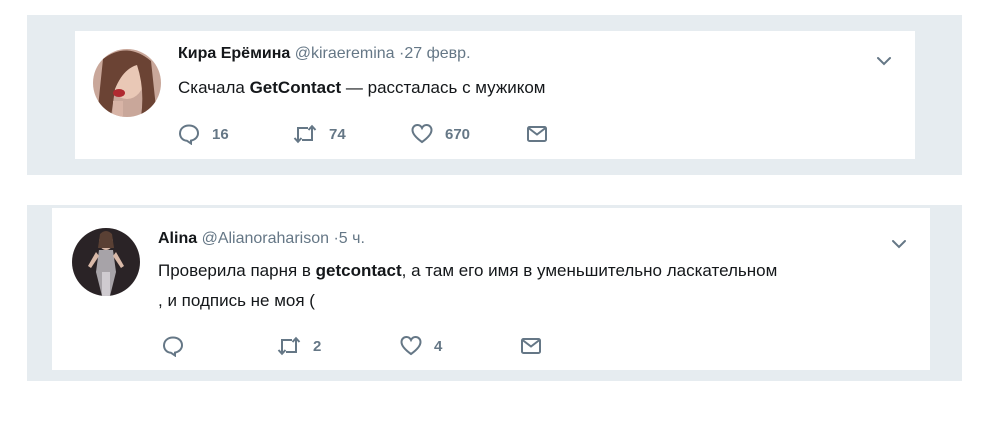  What do you see at coordinates (220, 134) in the screenshot?
I see `reply-count: 16` at bounding box center [220, 134].